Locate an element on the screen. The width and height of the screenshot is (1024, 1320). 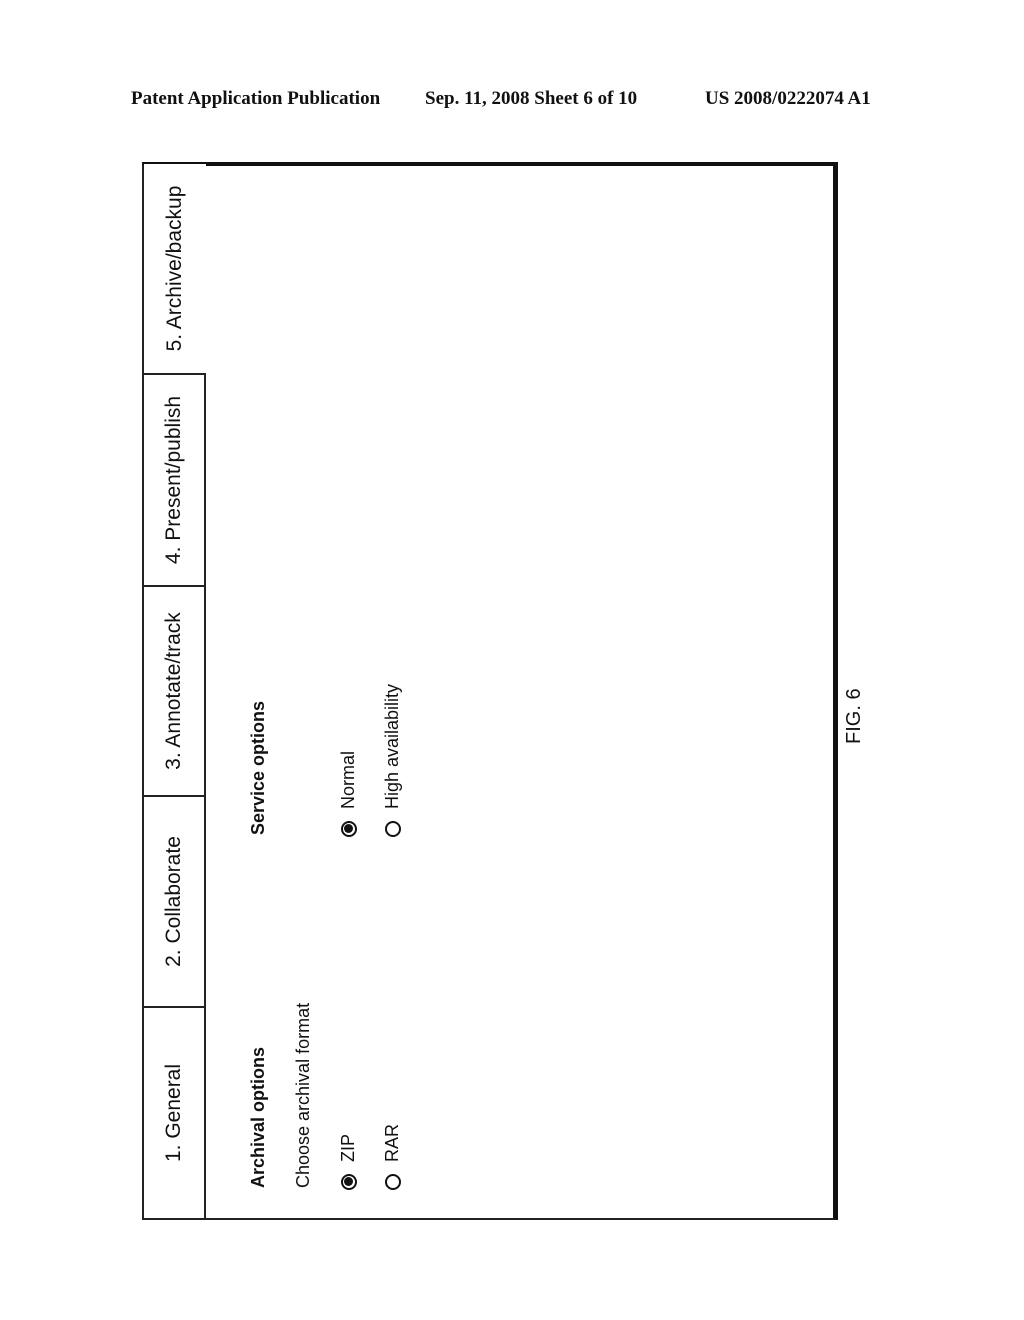
tab-label: 5. Archive/backup is located at coordinates (174, 268).